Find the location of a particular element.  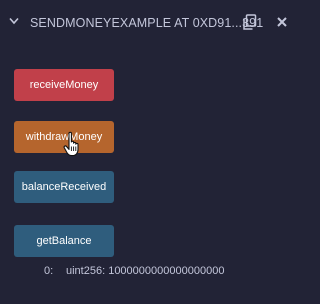

receive-money-label: receiveMoney is located at coordinates (64, 85).